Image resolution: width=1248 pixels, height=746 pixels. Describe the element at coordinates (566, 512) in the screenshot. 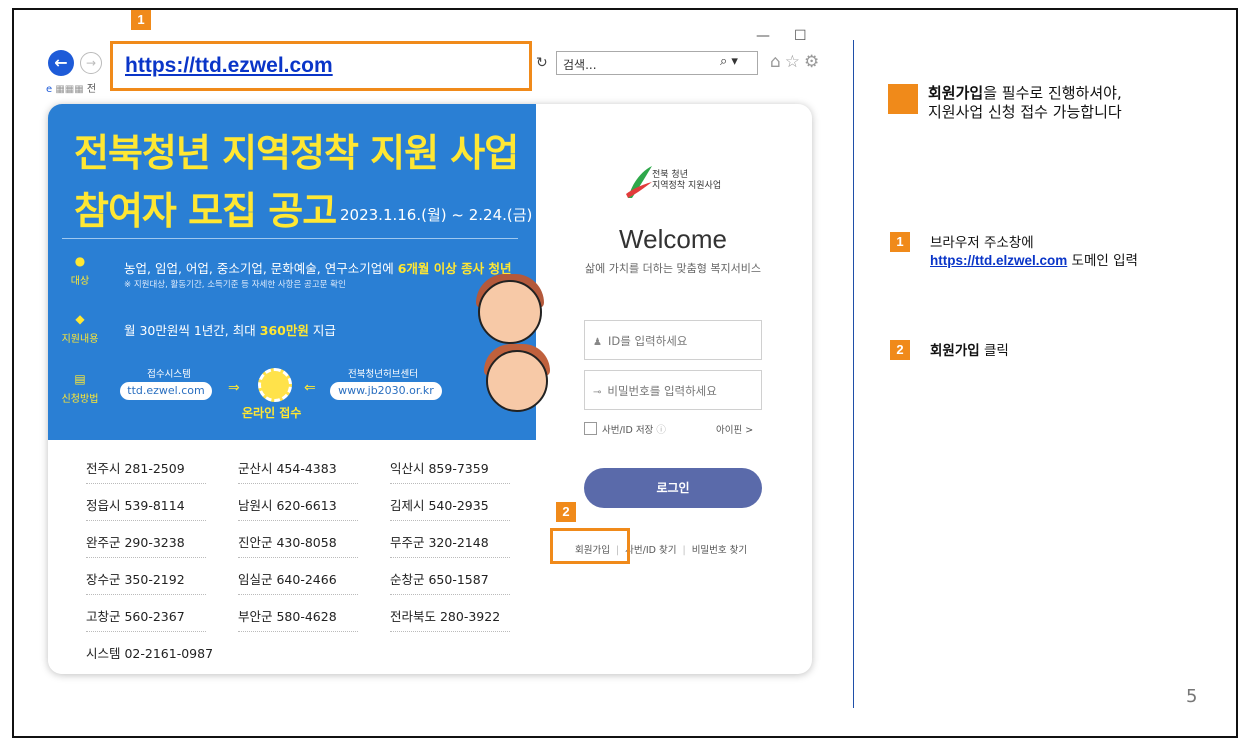

I see `step-badge-2: 2` at that location.